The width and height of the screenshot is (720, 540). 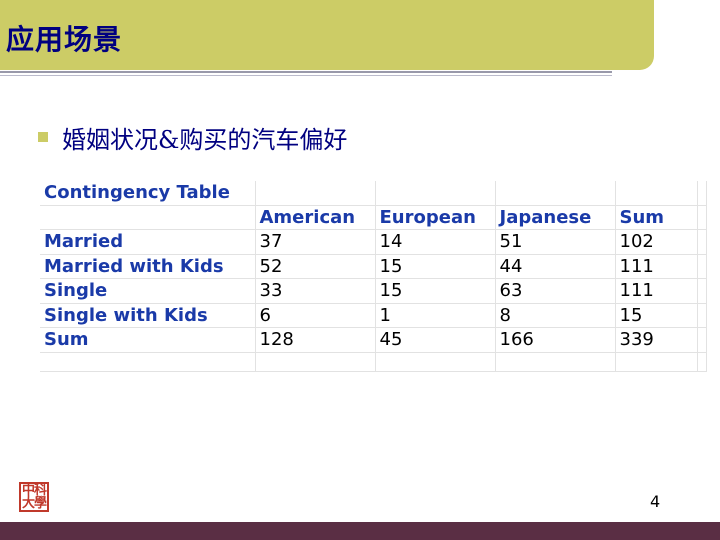 I want to click on row-label: Married, so click(x=148, y=242).